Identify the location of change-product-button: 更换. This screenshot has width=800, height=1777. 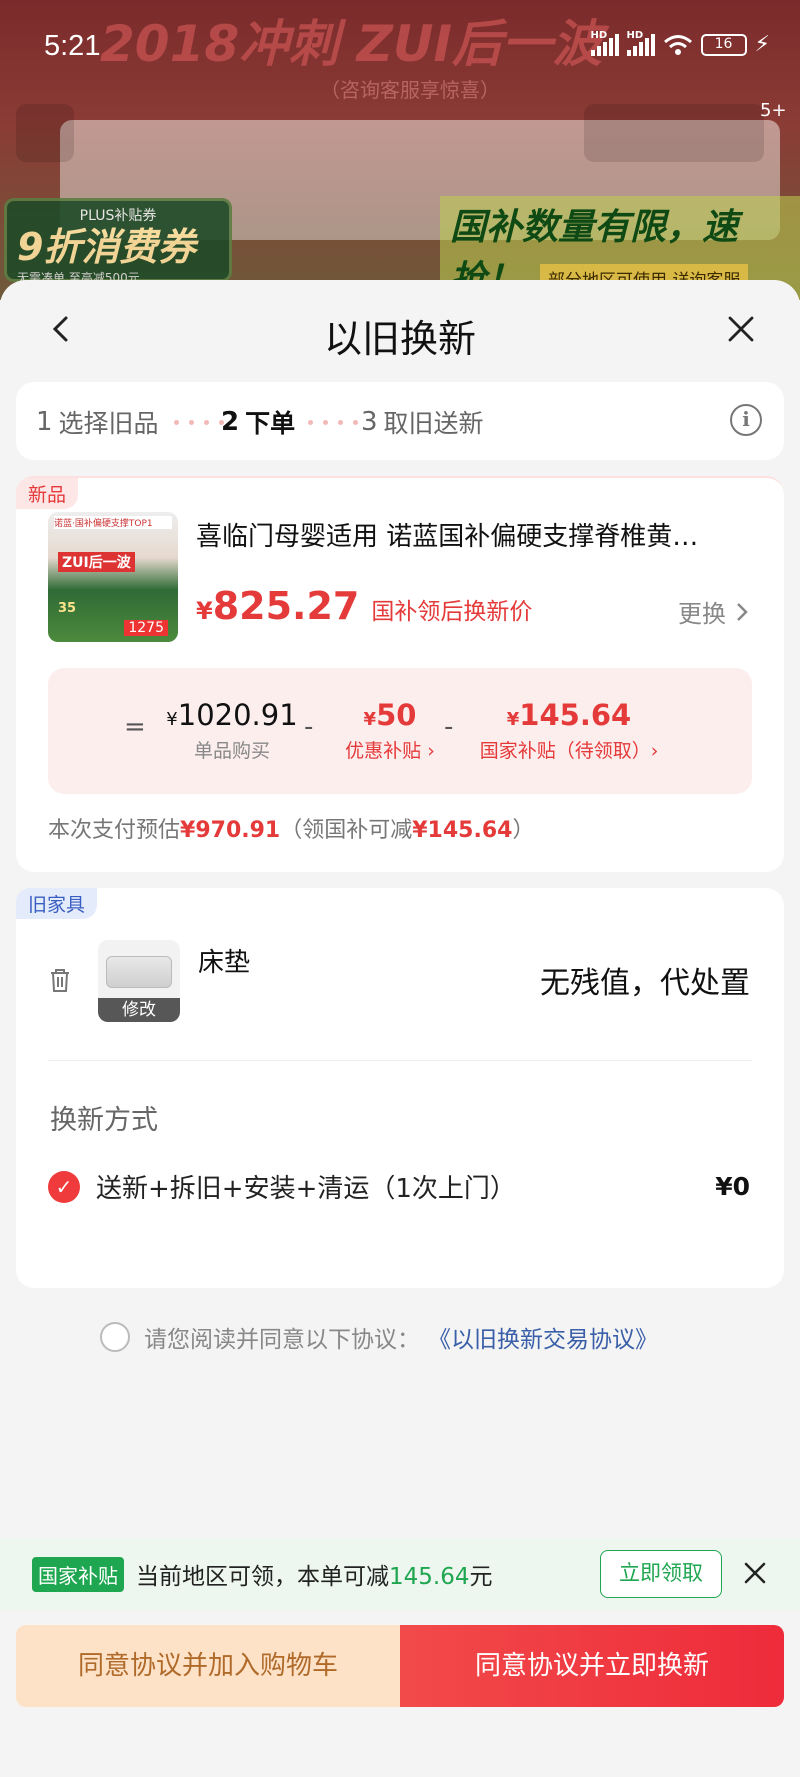
(713, 611).